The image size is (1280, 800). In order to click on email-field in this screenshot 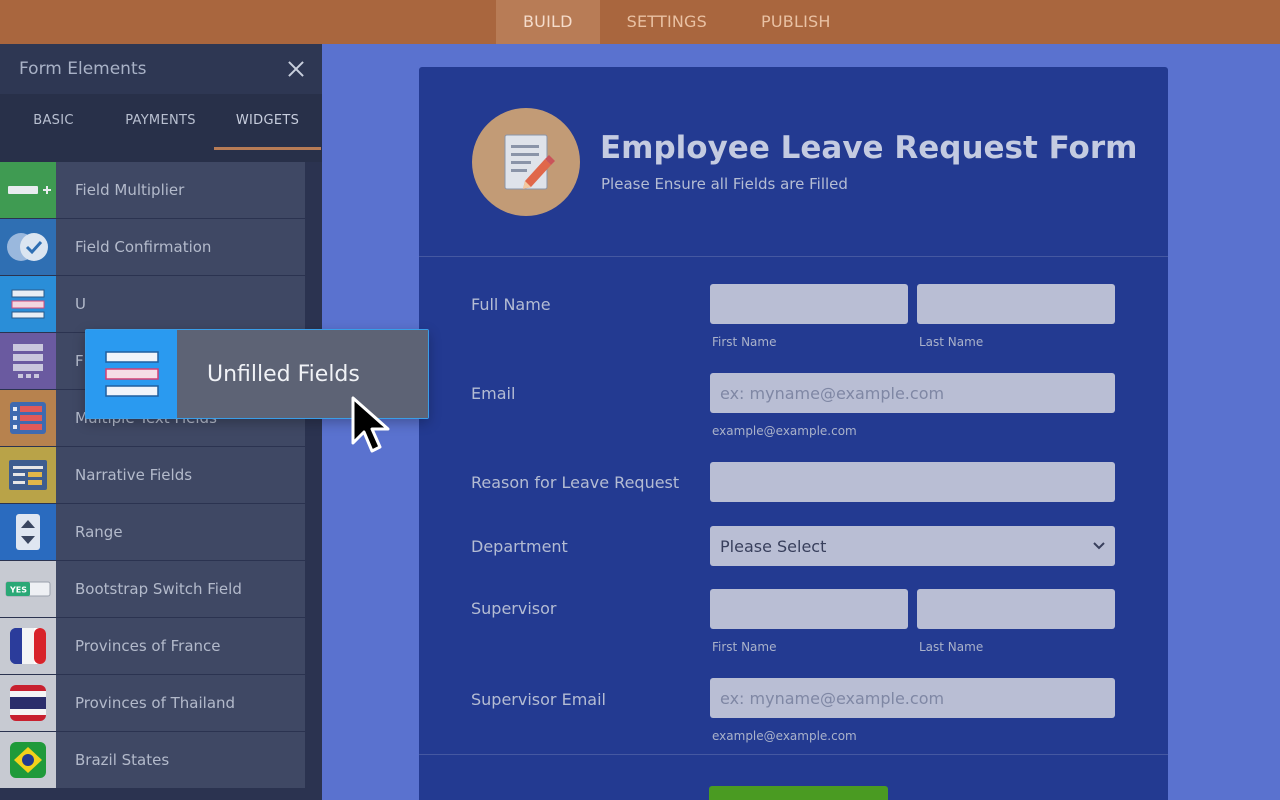, I will do `click(912, 393)`.